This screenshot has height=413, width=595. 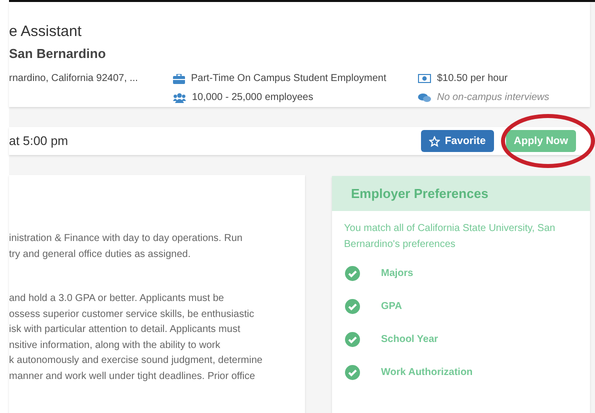 I want to click on employer-name: San Bernardino, so click(x=58, y=54).